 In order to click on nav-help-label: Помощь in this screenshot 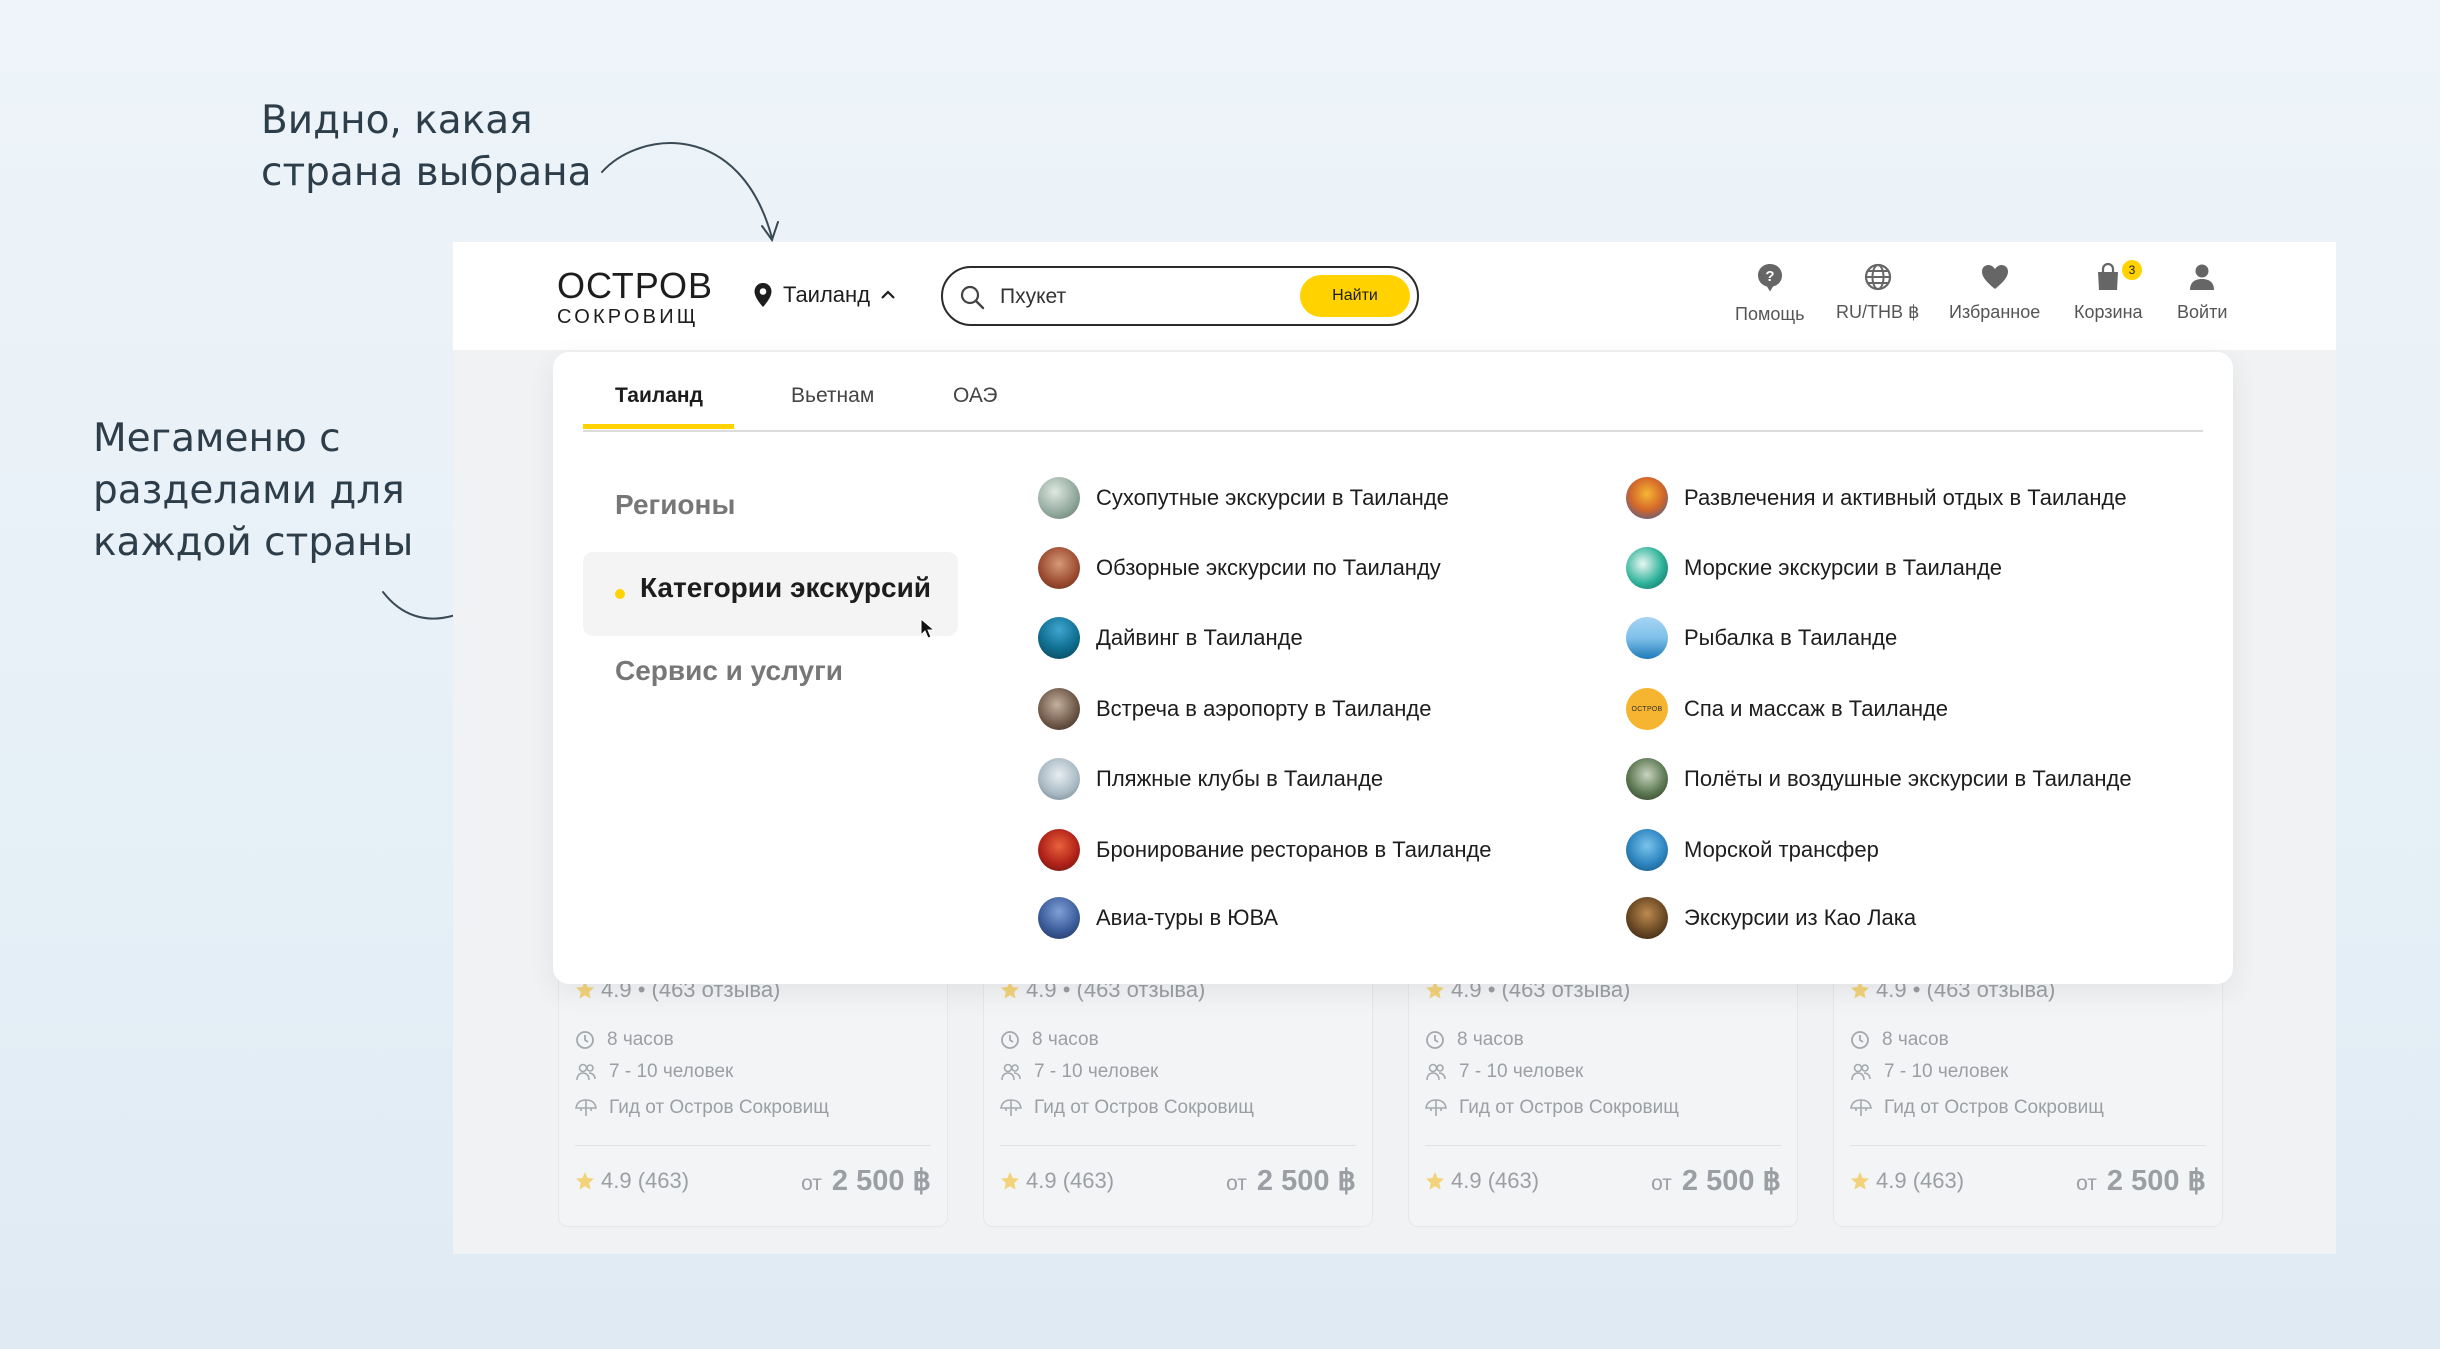, I will do `click(1770, 314)`.